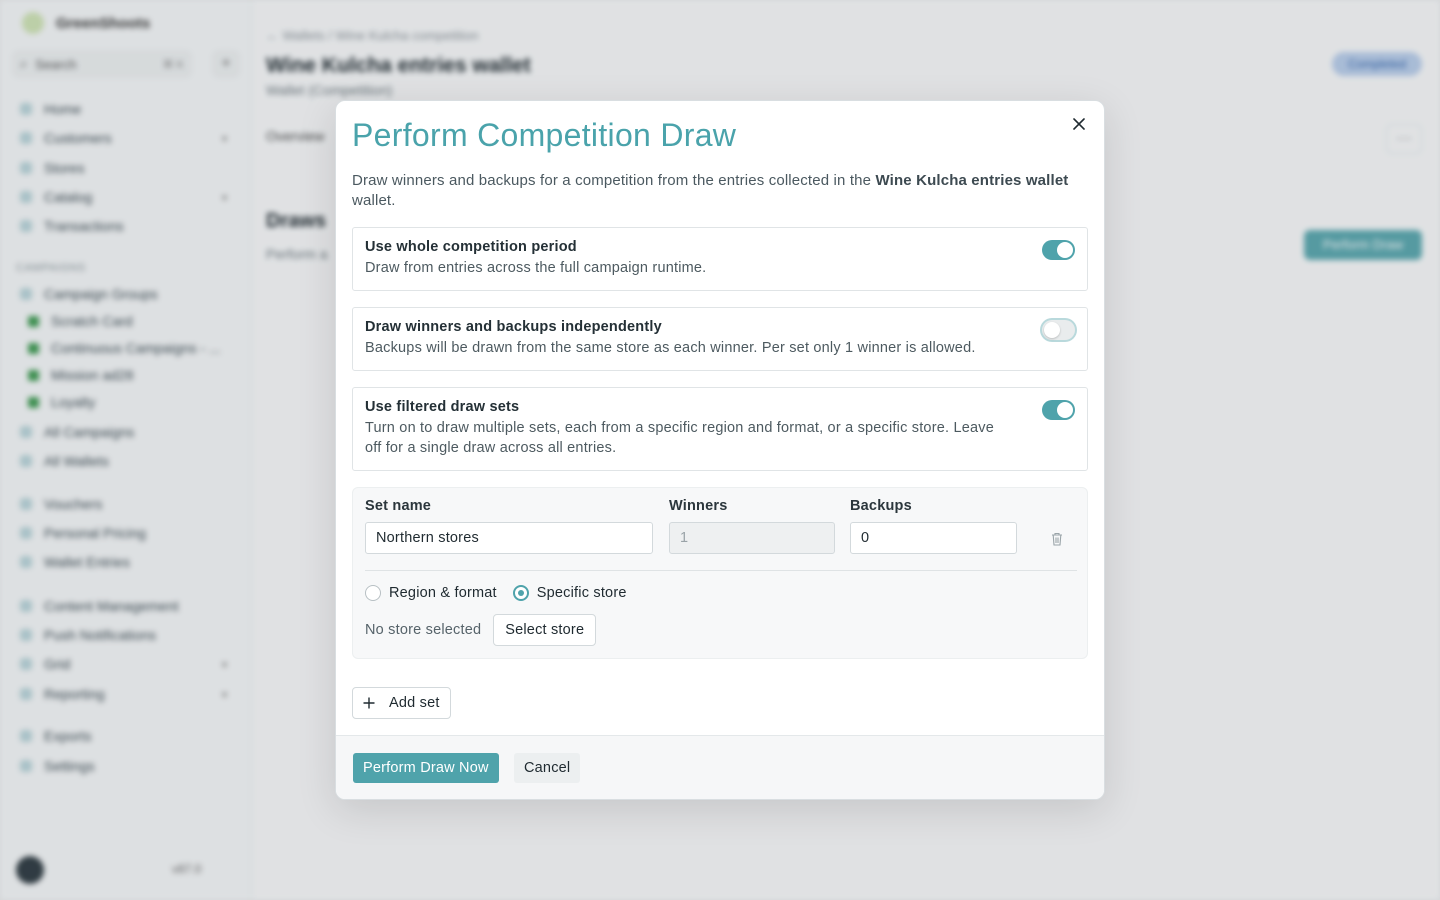 This screenshot has width=1440, height=900. I want to click on radio-region-format, so click(373, 593).